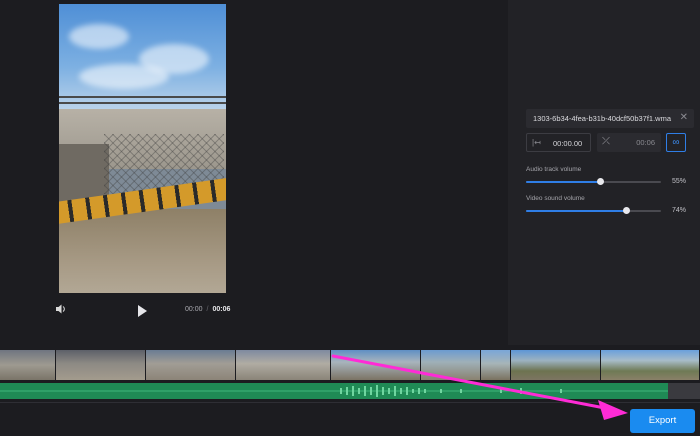 This screenshot has width=700, height=436. I want to click on audio-volume-label: Audio track volume, so click(554, 169).